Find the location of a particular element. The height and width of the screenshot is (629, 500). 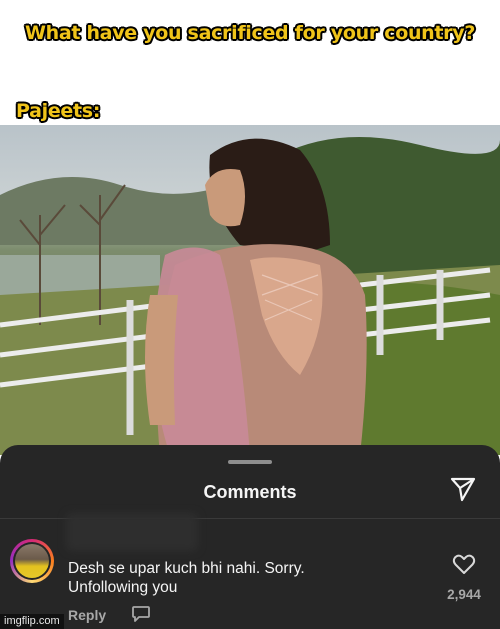

drag-handle is located at coordinates (250, 462).